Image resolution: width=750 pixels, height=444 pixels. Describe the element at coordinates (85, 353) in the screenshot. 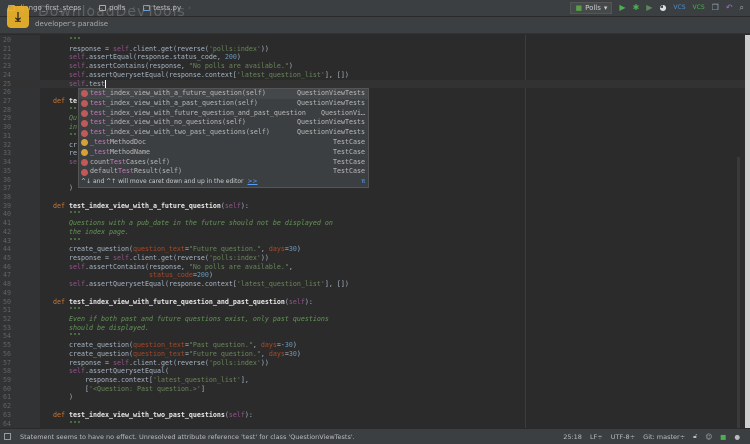

I see `code-token: create_question(` at that location.